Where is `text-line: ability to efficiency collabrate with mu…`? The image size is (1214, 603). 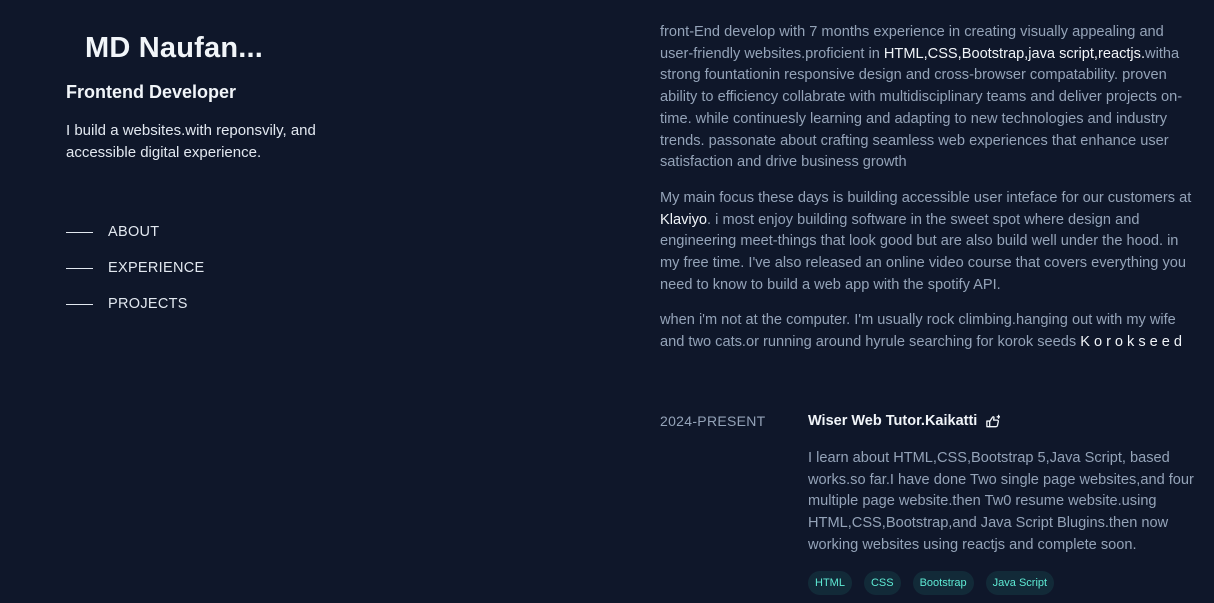 text-line: ability to efficiency collabrate with mu… is located at coordinates (921, 97).